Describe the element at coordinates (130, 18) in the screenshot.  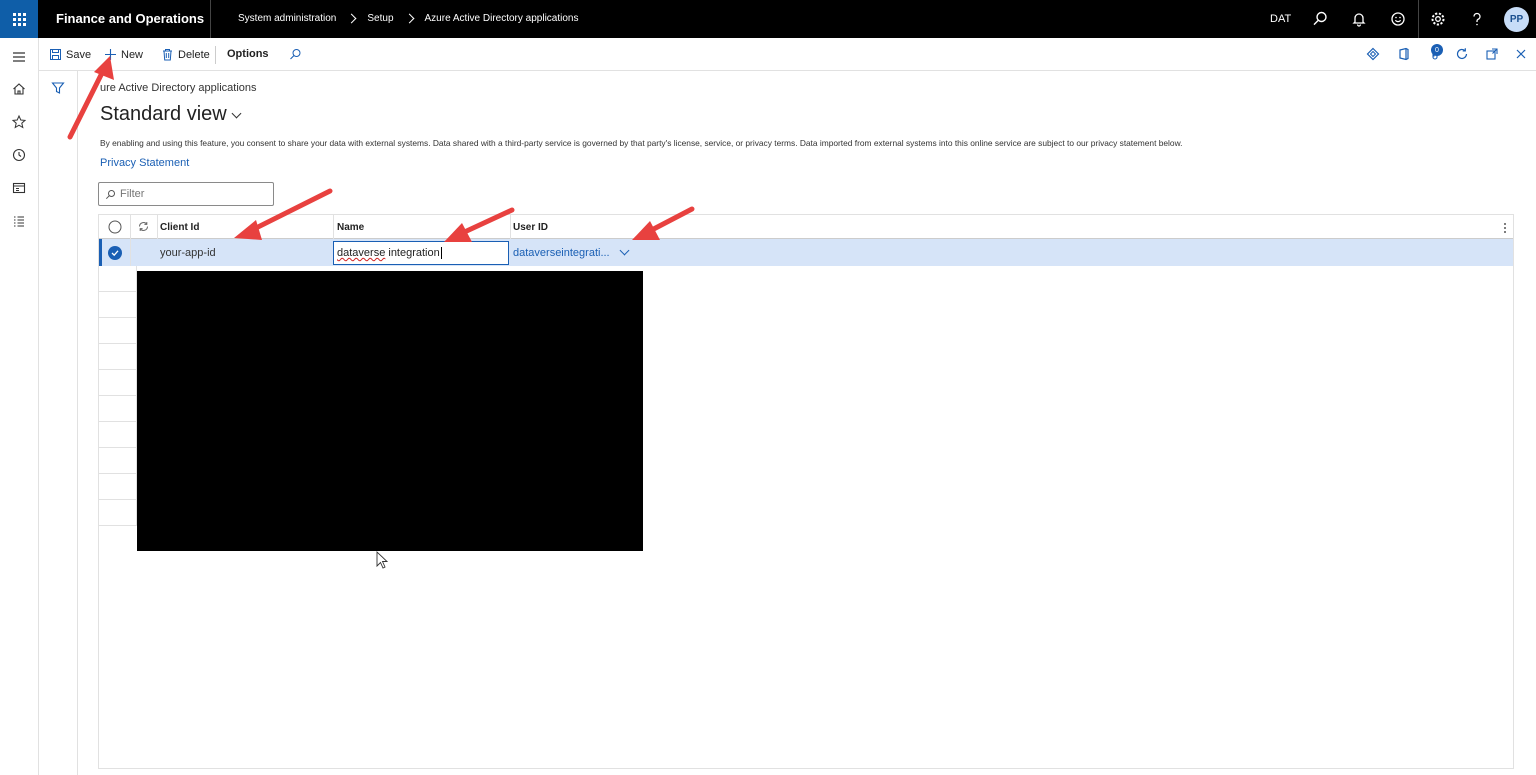
I see `app-title: Finance and Operations` at that location.